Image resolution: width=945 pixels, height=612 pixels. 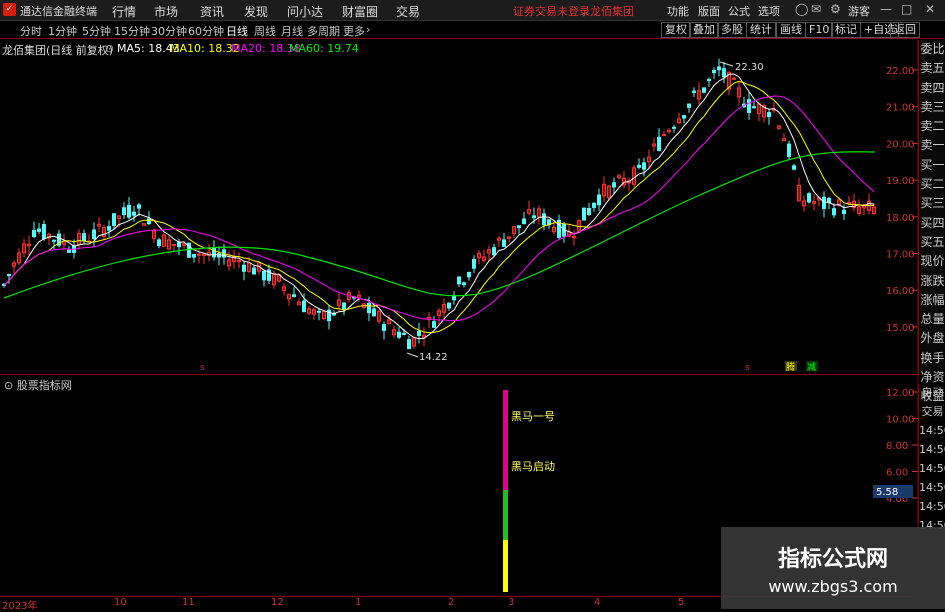 What do you see at coordinates (726, 64) in the screenshot?
I see `high-pointer` at bounding box center [726, 64].